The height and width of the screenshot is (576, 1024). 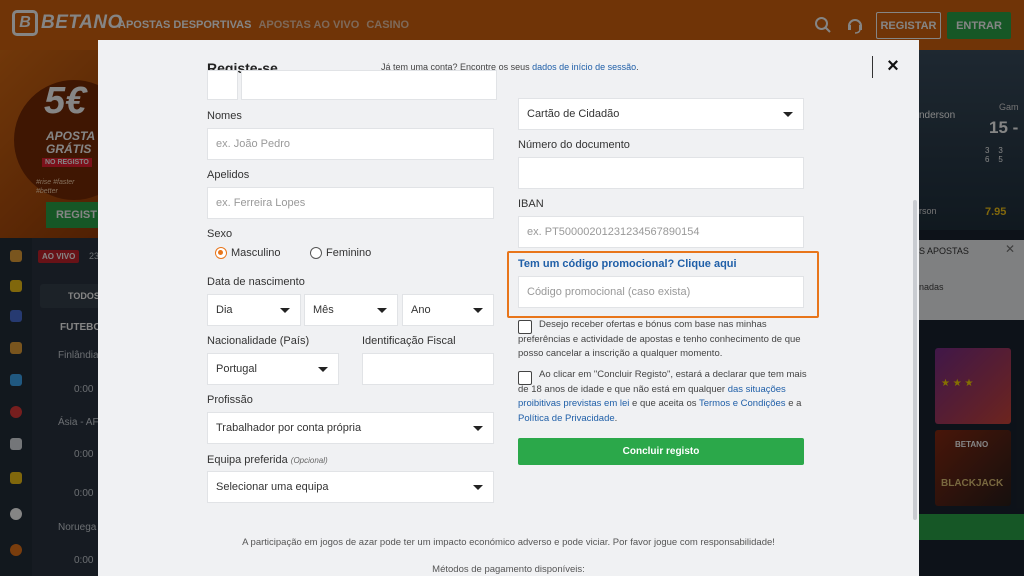 What do you see at coordinates (309, 460) in the screenshot?
I see `optional-tag: (Opcional)` at bounding box center [309, 460].